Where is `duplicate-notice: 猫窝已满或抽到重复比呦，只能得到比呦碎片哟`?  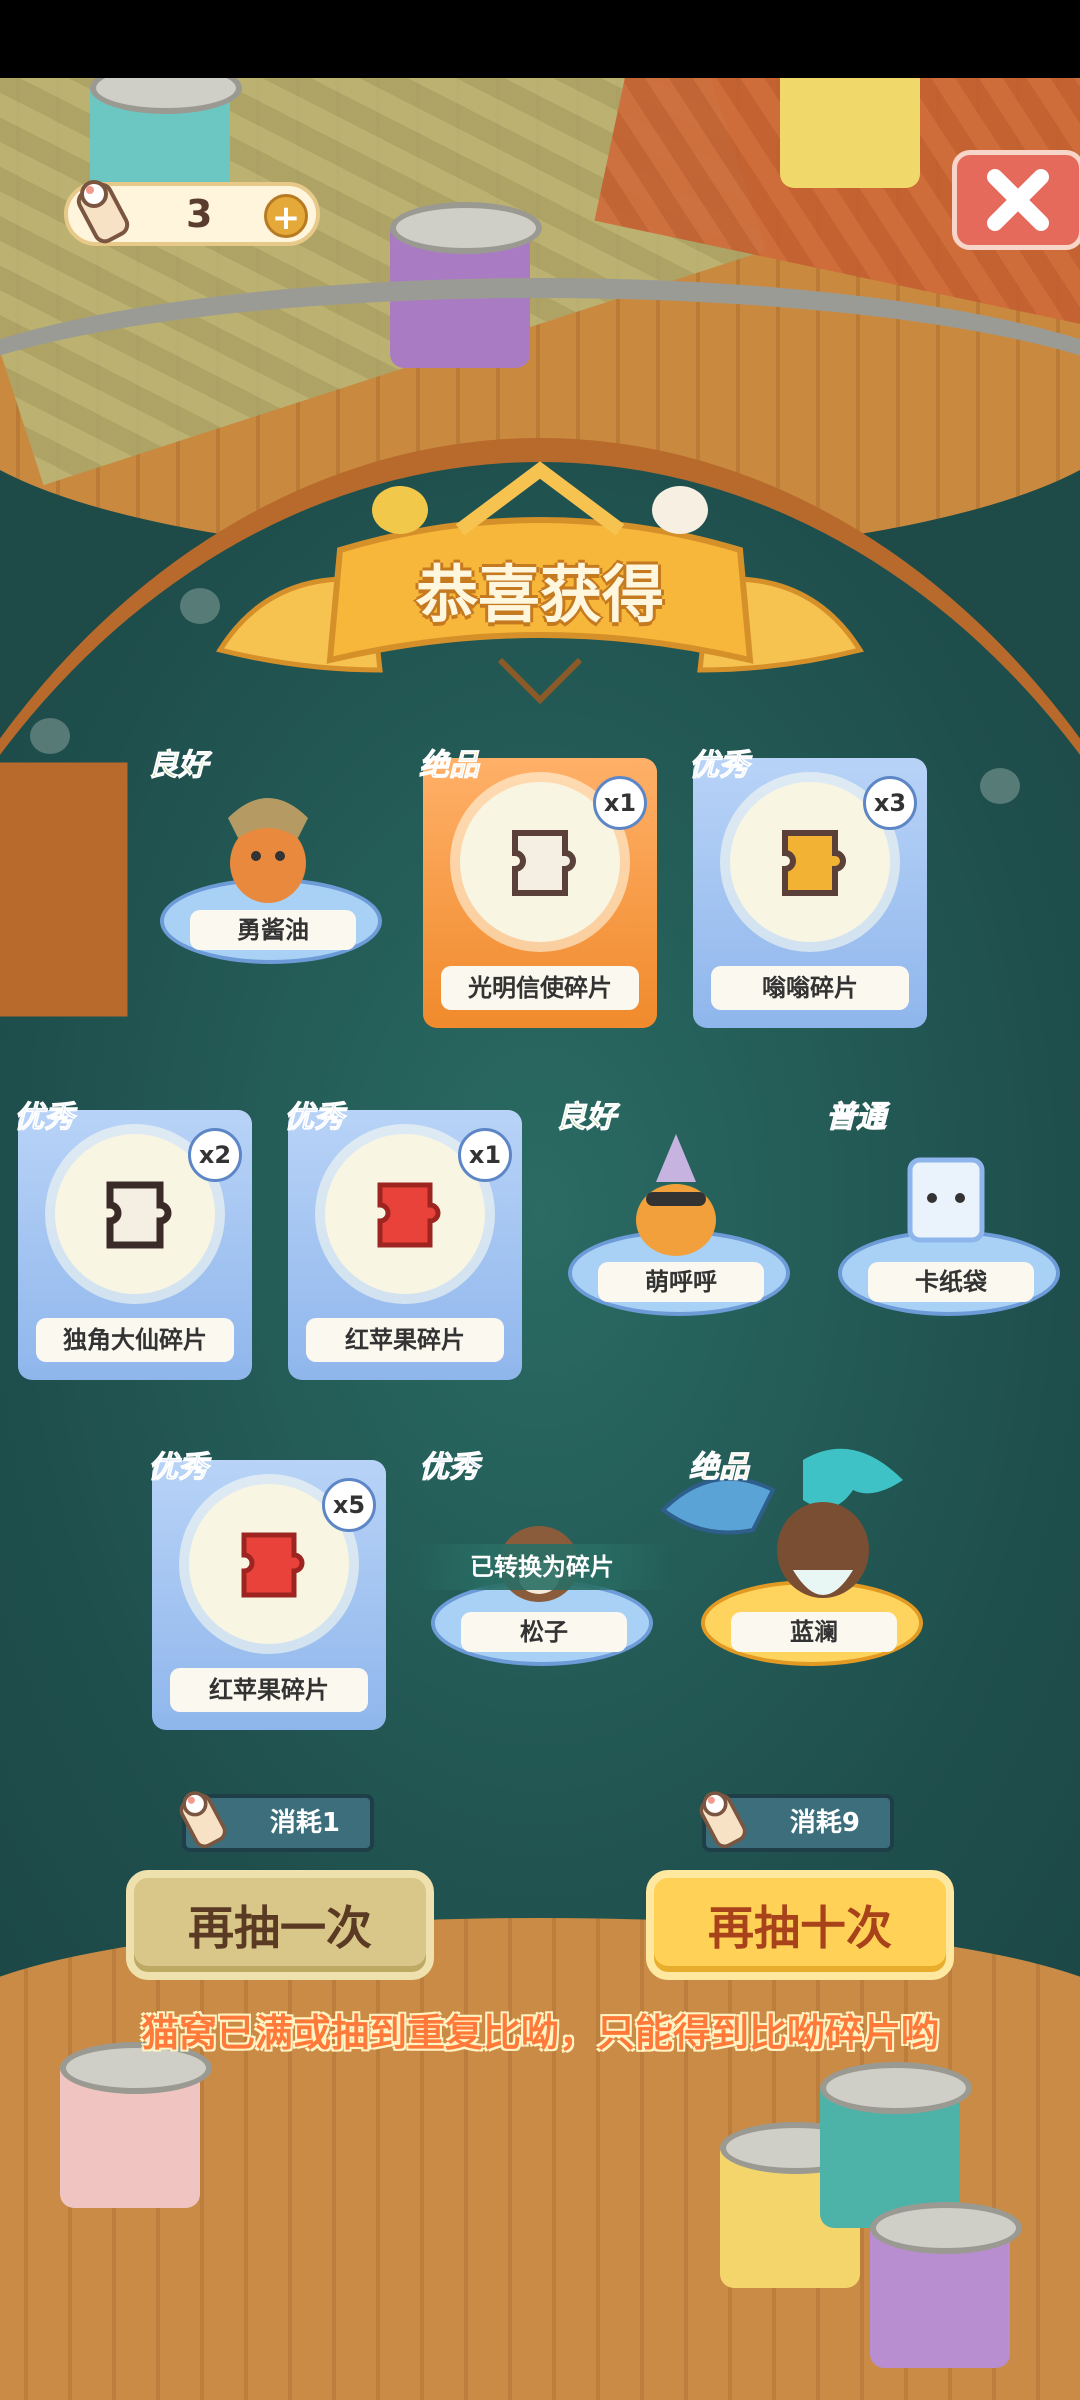 duplicate-notice: 猫窝已满或抽到重复比呦，只能得到比呦碎片哟 is located at coordinates (539, 2033).